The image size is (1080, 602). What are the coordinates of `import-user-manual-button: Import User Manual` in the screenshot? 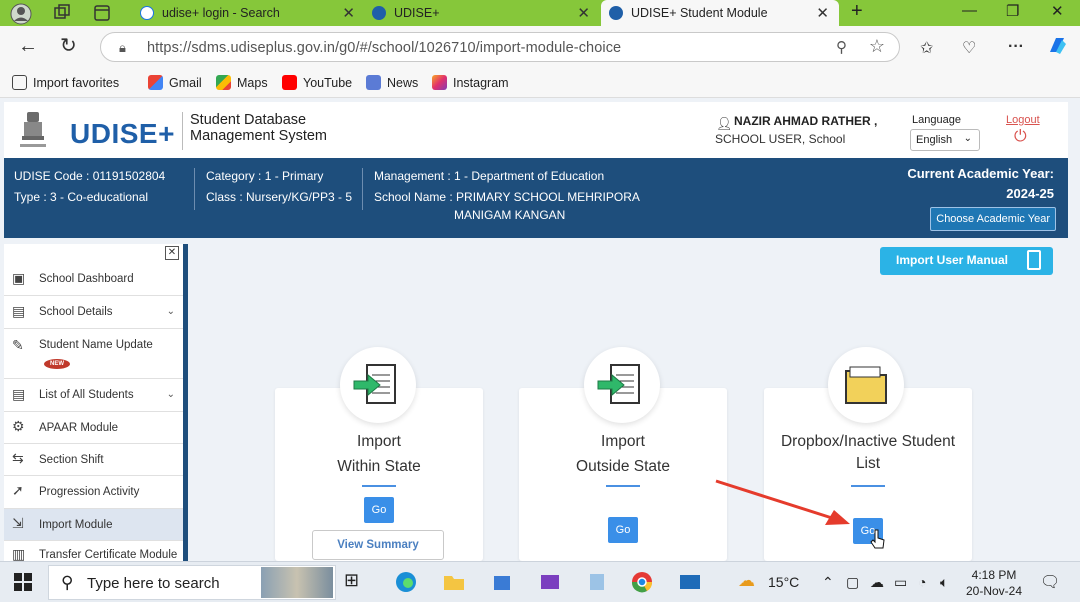 It's located at (966, 261).